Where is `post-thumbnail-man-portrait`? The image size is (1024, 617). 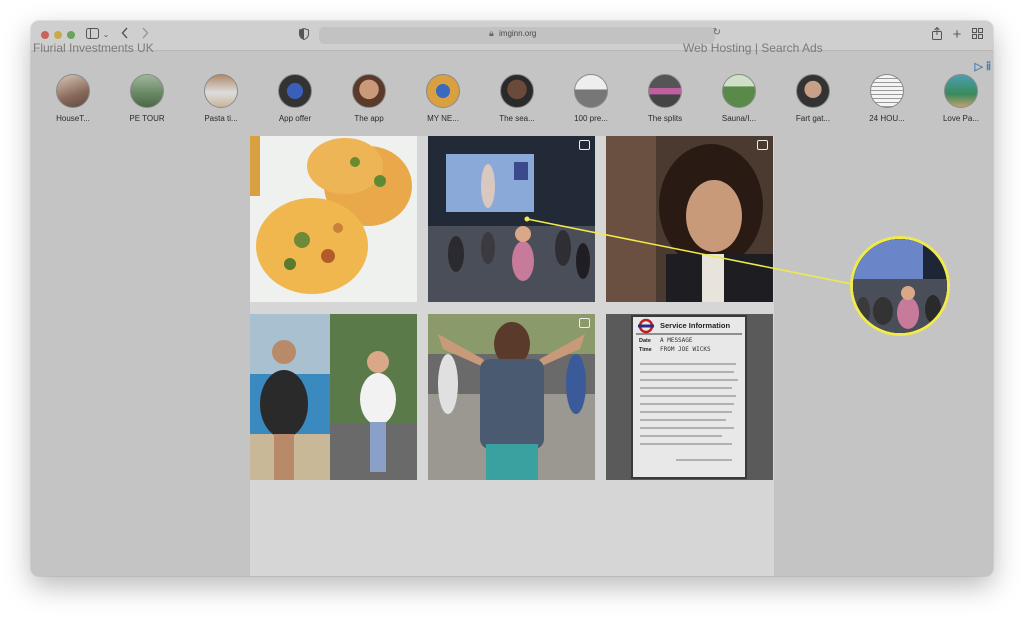
post-thumbnail-man-portrait is located at coordinates (689, 219).